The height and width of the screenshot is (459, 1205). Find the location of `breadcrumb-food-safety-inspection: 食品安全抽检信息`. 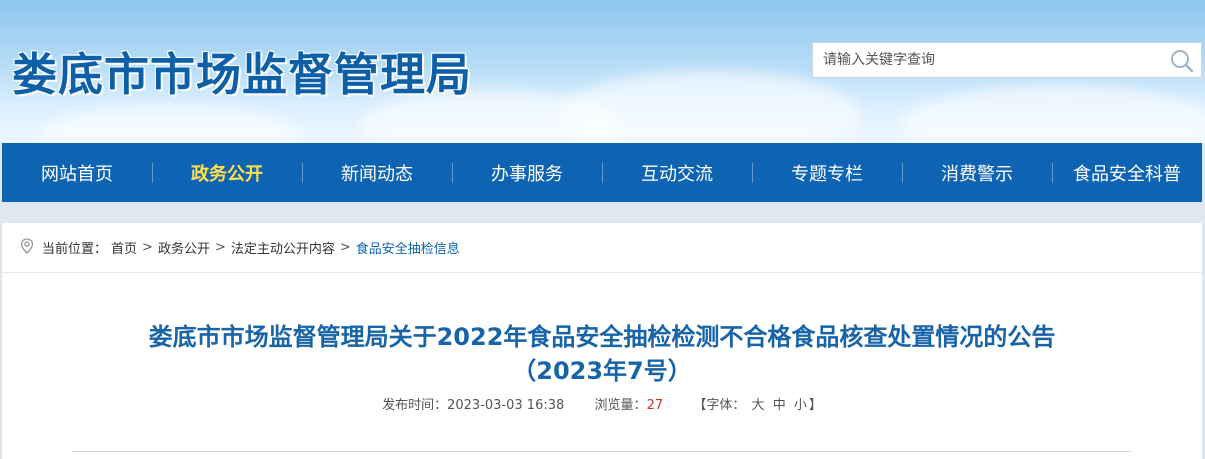

breadcrumb-food-safety-inspection: 食品安全抽检信息 is located at coordinates (408, 247).